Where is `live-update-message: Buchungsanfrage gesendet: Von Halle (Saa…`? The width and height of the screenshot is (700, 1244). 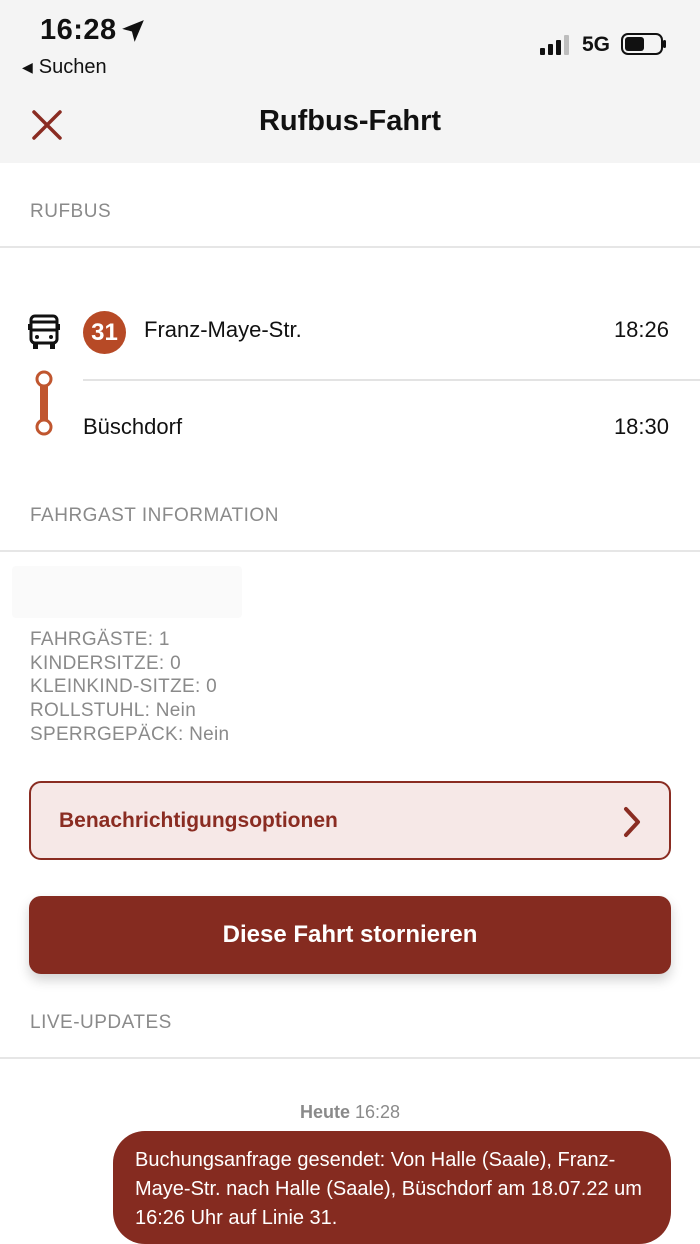 live-update-message: Buchungsanfrage gesendet: Von Halle (Saa… is located at coordinates (392, 1187).